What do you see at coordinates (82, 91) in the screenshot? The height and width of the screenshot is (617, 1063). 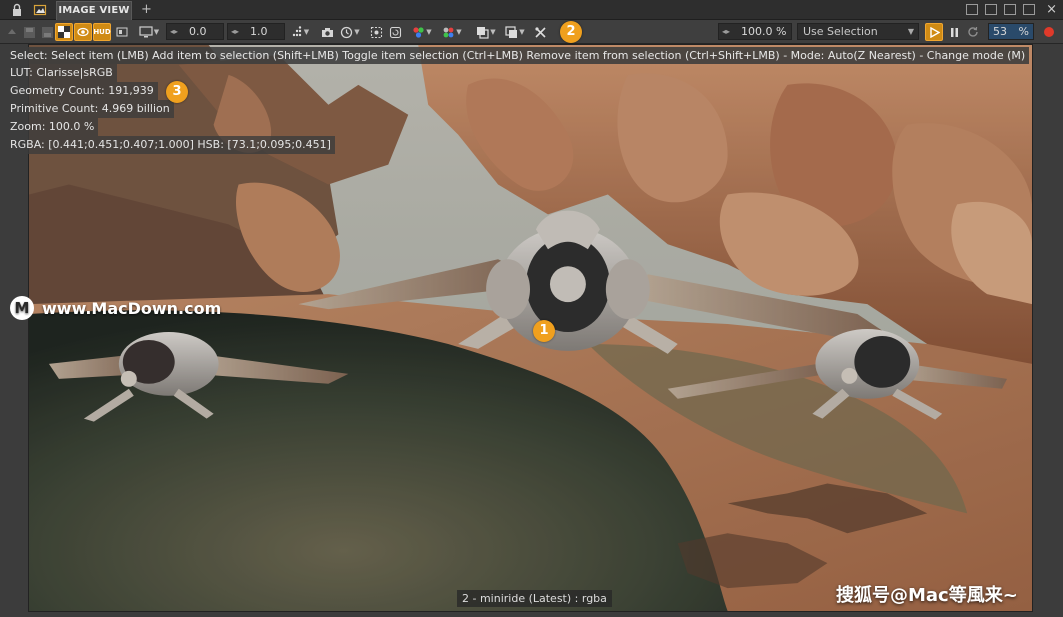 I see `hud-geometry-count: Geometry Count: 191,939` at bounding box center [82, 91].